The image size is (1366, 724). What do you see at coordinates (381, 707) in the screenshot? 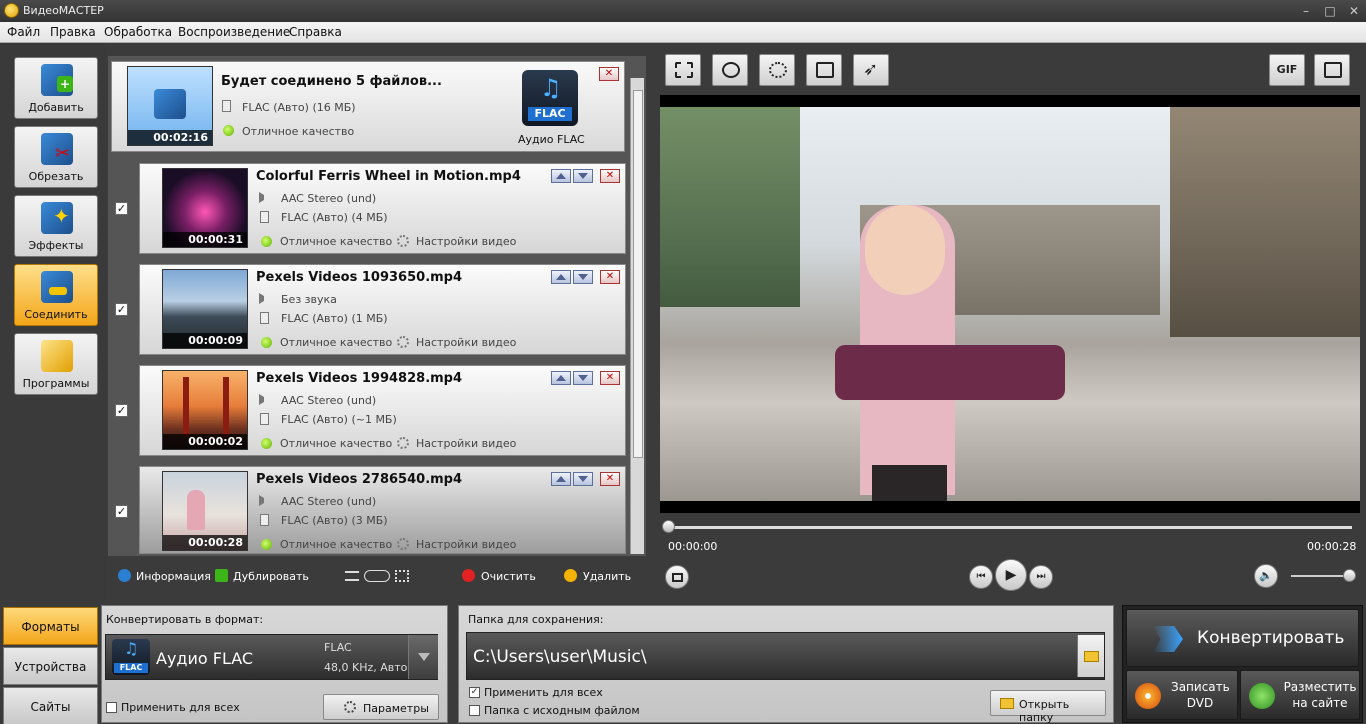
I see `parameters-button: Параметры` at bounding box center [381, 707].